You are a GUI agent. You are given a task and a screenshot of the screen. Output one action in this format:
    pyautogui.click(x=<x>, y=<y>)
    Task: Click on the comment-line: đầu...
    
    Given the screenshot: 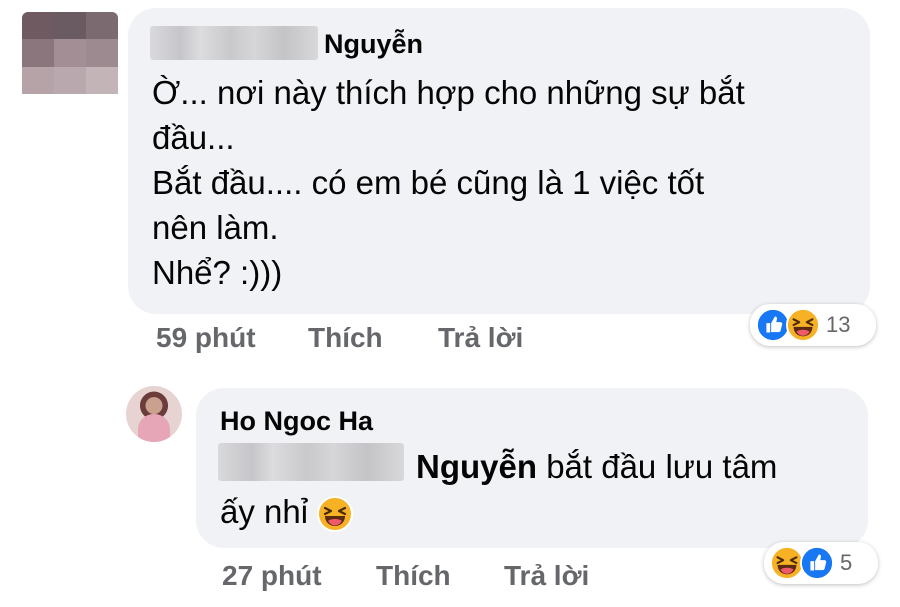 What is the action you would take?
    pyautogui.click(x=193, y=137)
    